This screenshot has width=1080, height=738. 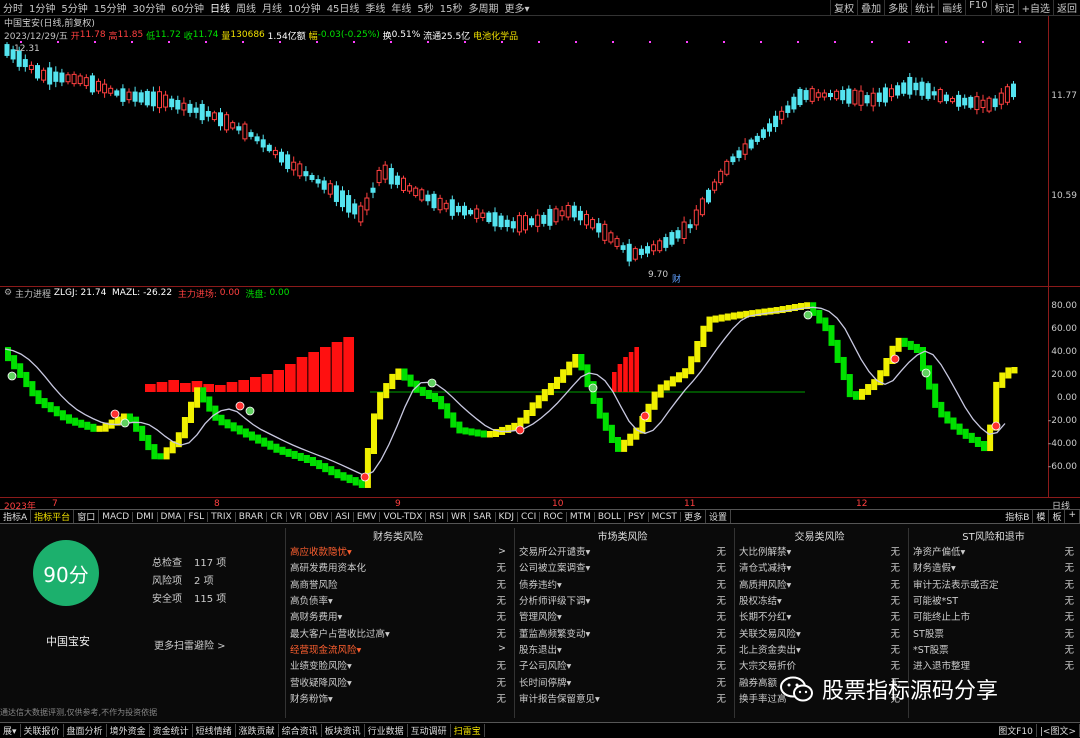 What do you see at coordinates (507, 516) in the screenshot?
I see `indicator-tab: KDJ` at bounding box center [507, 516].